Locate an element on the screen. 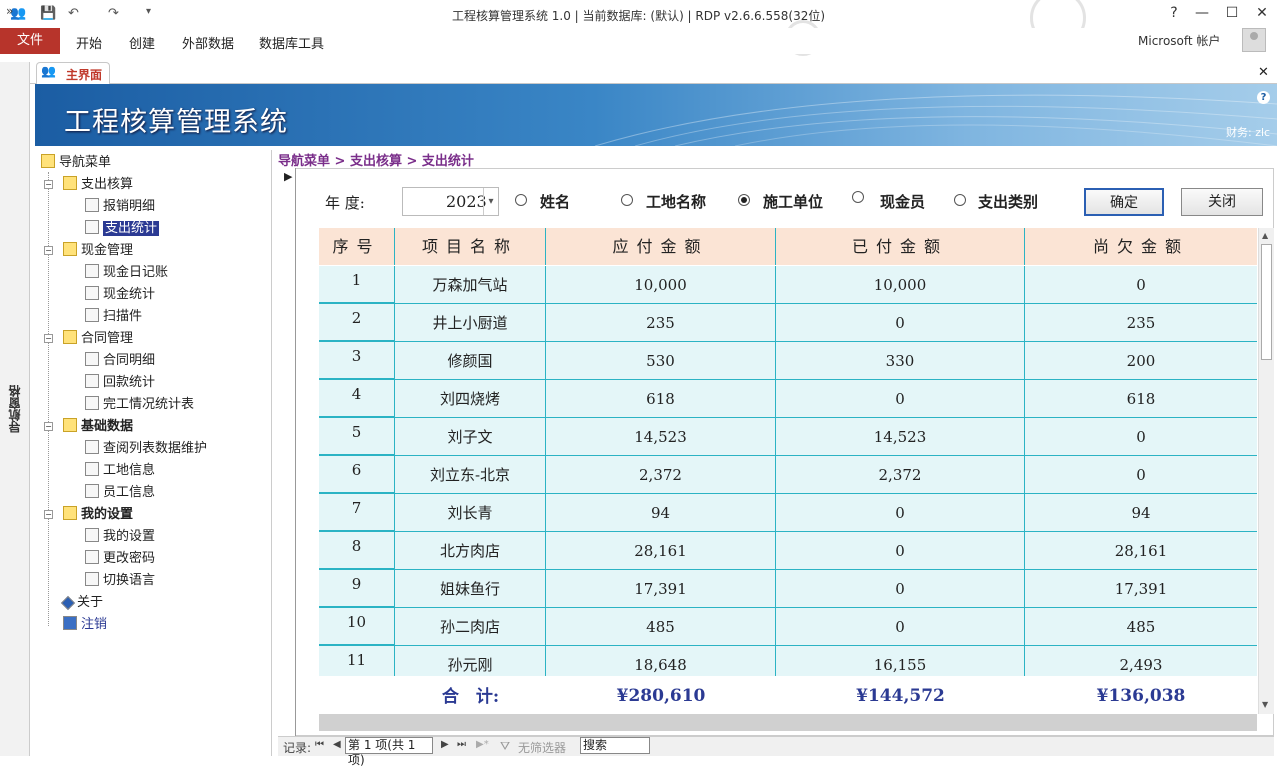 The height and width of the screenshot is (768, 1277). cell-payable: 28,161 is located at coordinates (661, 551).